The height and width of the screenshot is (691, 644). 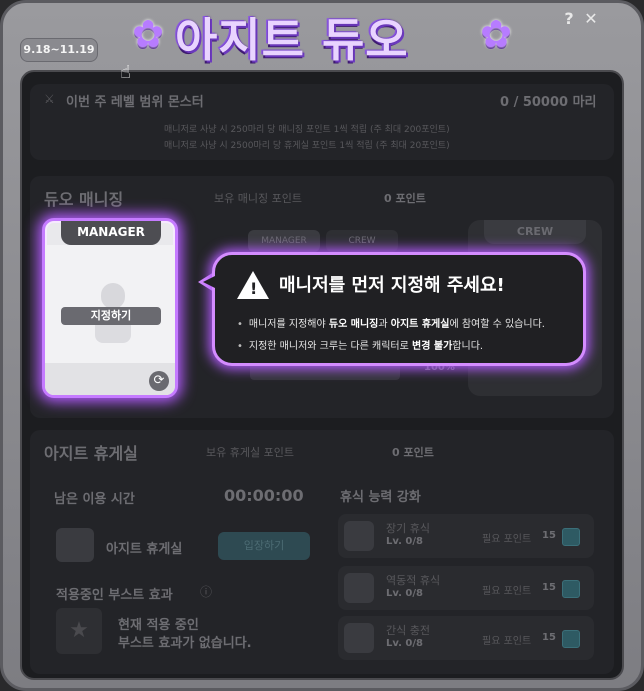 I want to click on help-button: ?, so click(x=569, y=19).